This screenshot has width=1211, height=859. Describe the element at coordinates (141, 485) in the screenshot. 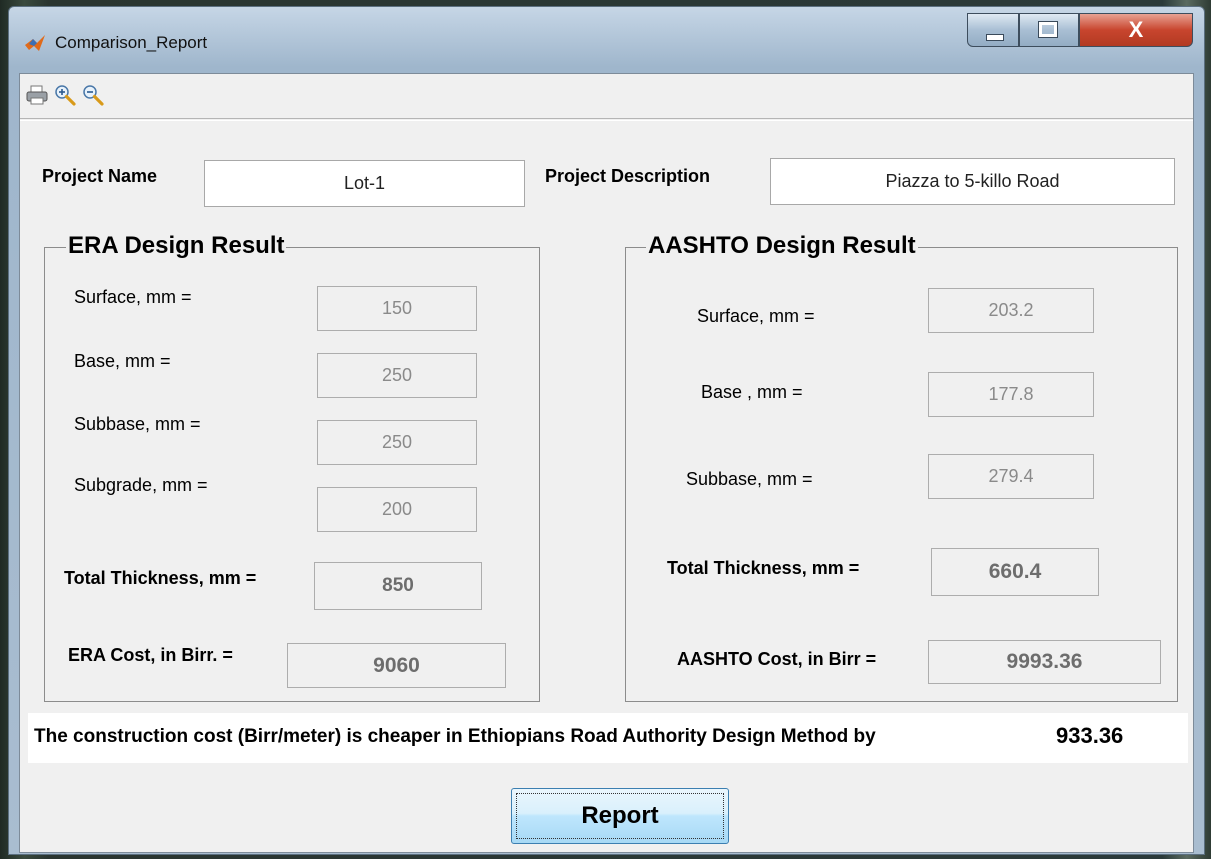

I see `era-subgrade-label: Subgrade, mm =` at that location.